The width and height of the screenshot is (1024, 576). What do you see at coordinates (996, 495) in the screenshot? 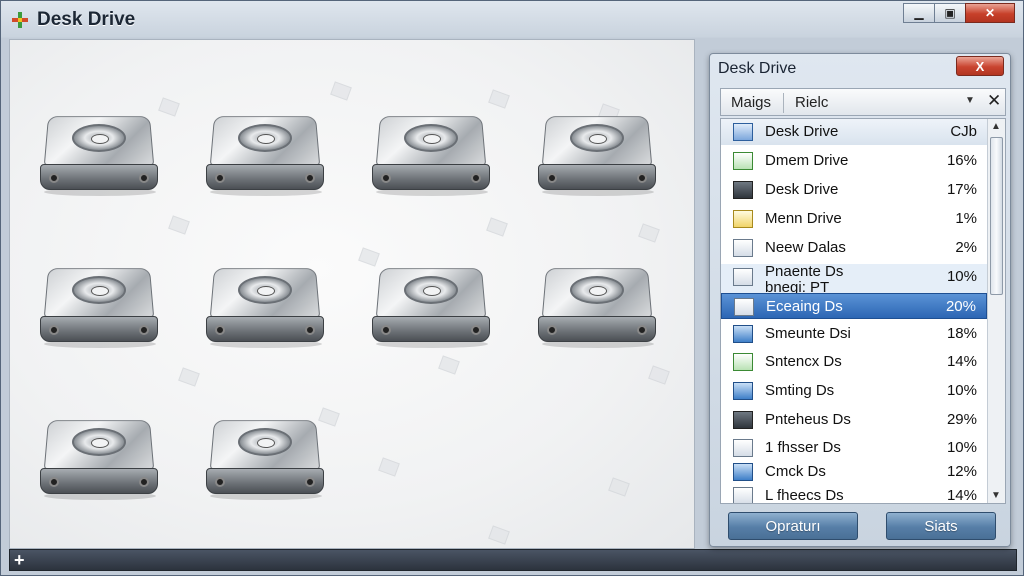
I see `scroll-down-icon: ▼` at bounding box center [996, 495].